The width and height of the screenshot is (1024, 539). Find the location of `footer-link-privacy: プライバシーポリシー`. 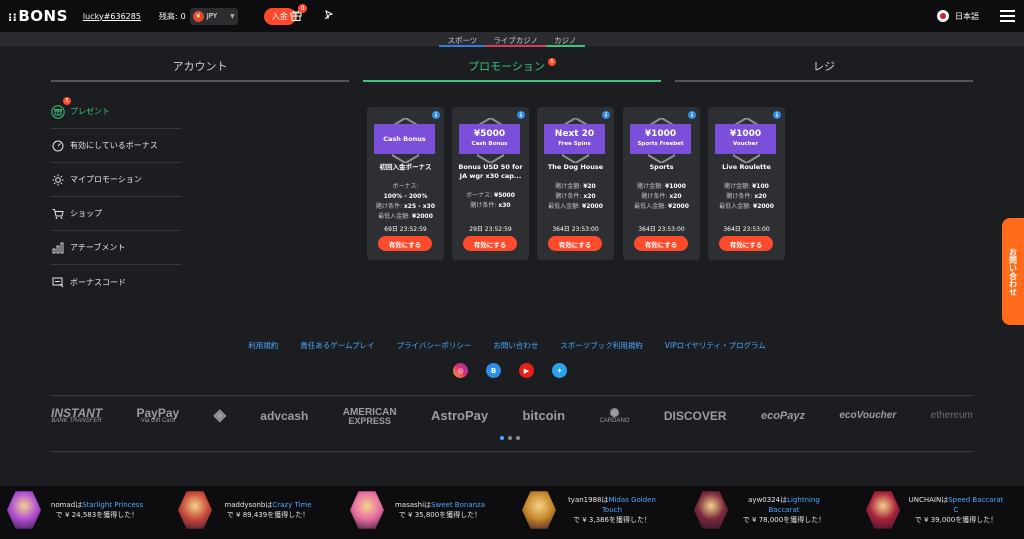

footer-link-privacy: プライバシーポリシー is located at coordinates (434, 345).